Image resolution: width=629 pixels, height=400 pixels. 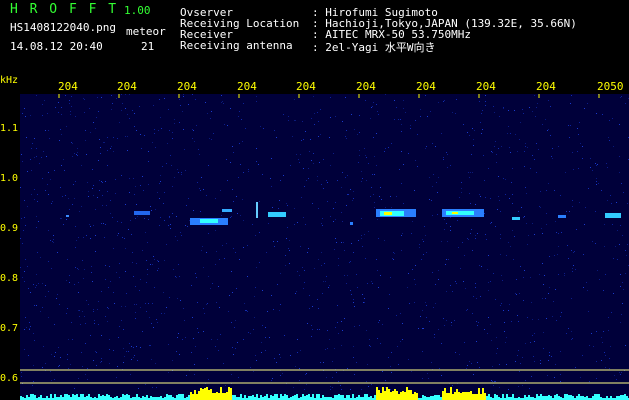 What do you see at coordinates (9, 378) in the screenshot?
I see `y-tick-label: 0.6` at bounding box center [9, 378].